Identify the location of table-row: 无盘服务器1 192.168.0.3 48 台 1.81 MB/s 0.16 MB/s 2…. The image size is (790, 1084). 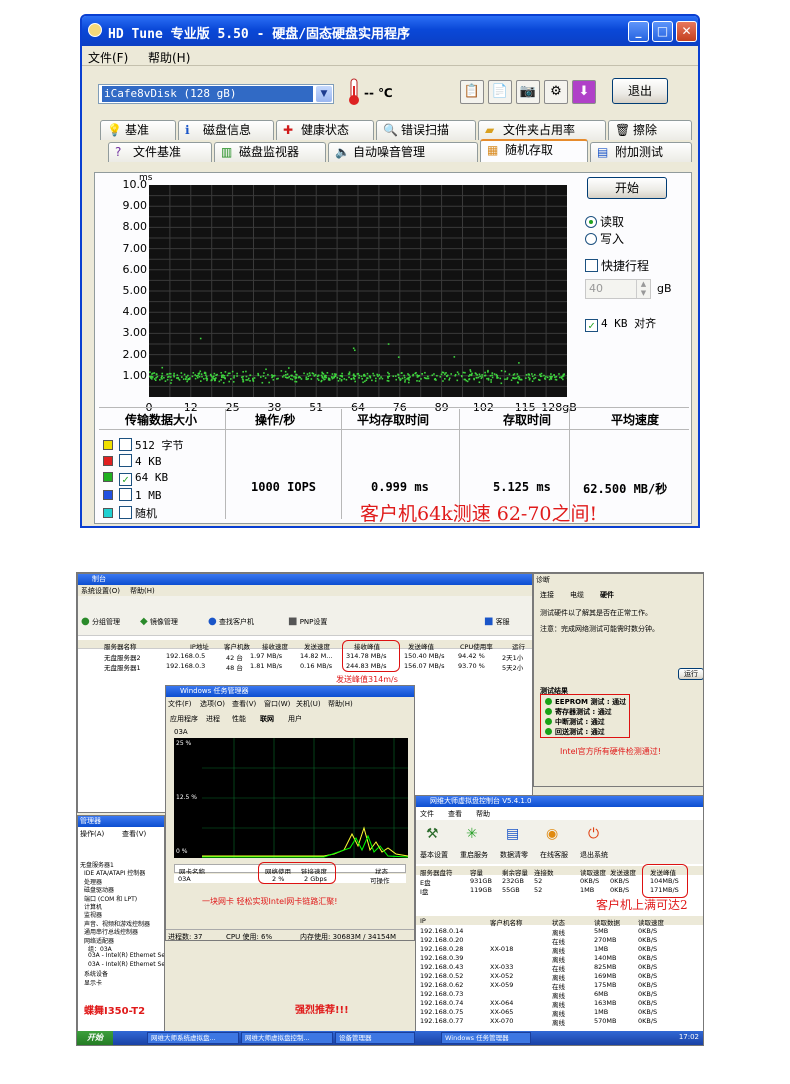
(305, 666).